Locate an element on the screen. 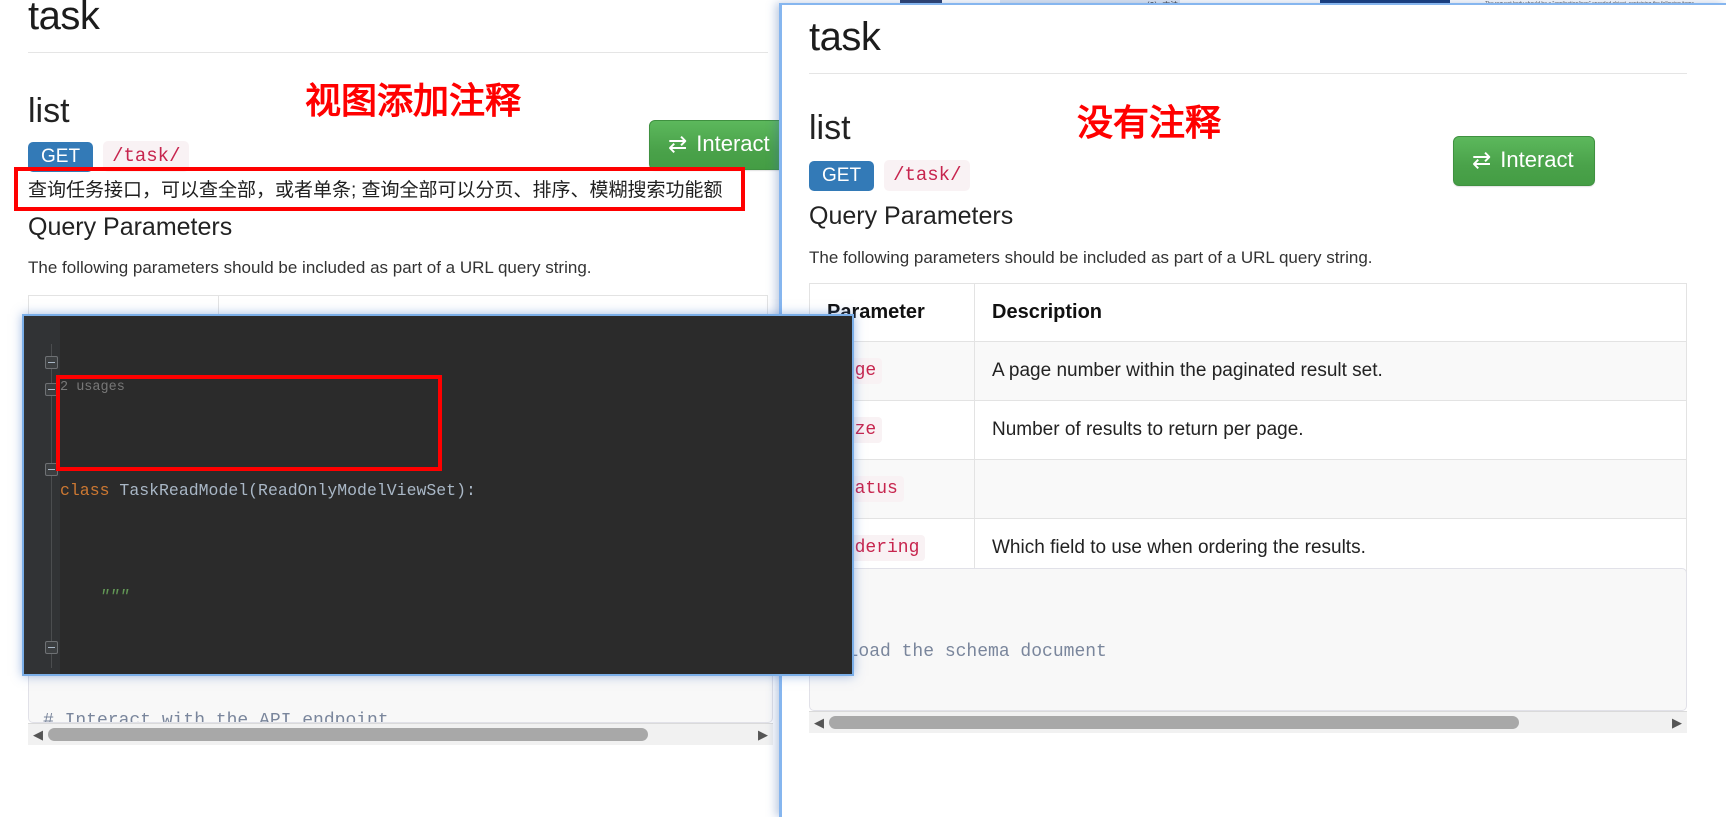 This screenshot has height=817, width=1726. ide-usages-hint: 2 usages is located at coordinates (92, 387).